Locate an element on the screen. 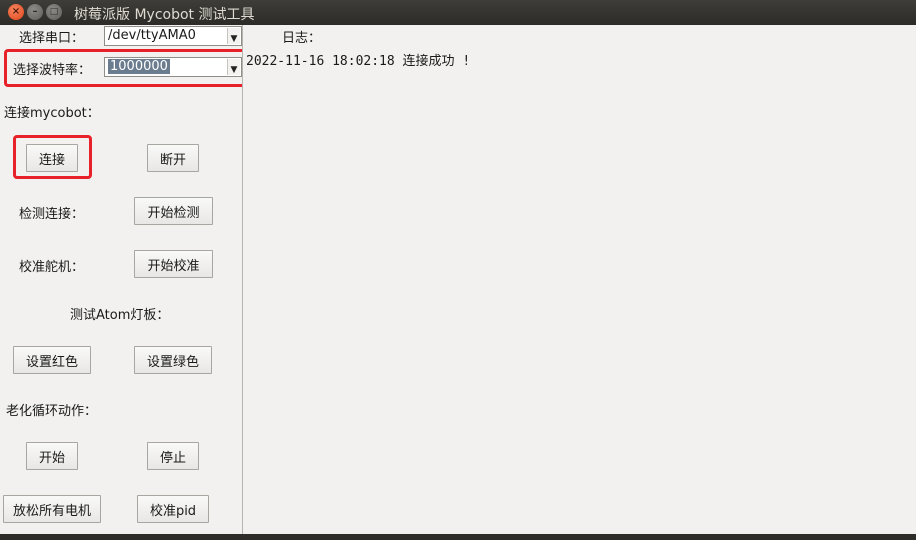  start-check-button: 开始检测 is located at coordinates (173, 211).